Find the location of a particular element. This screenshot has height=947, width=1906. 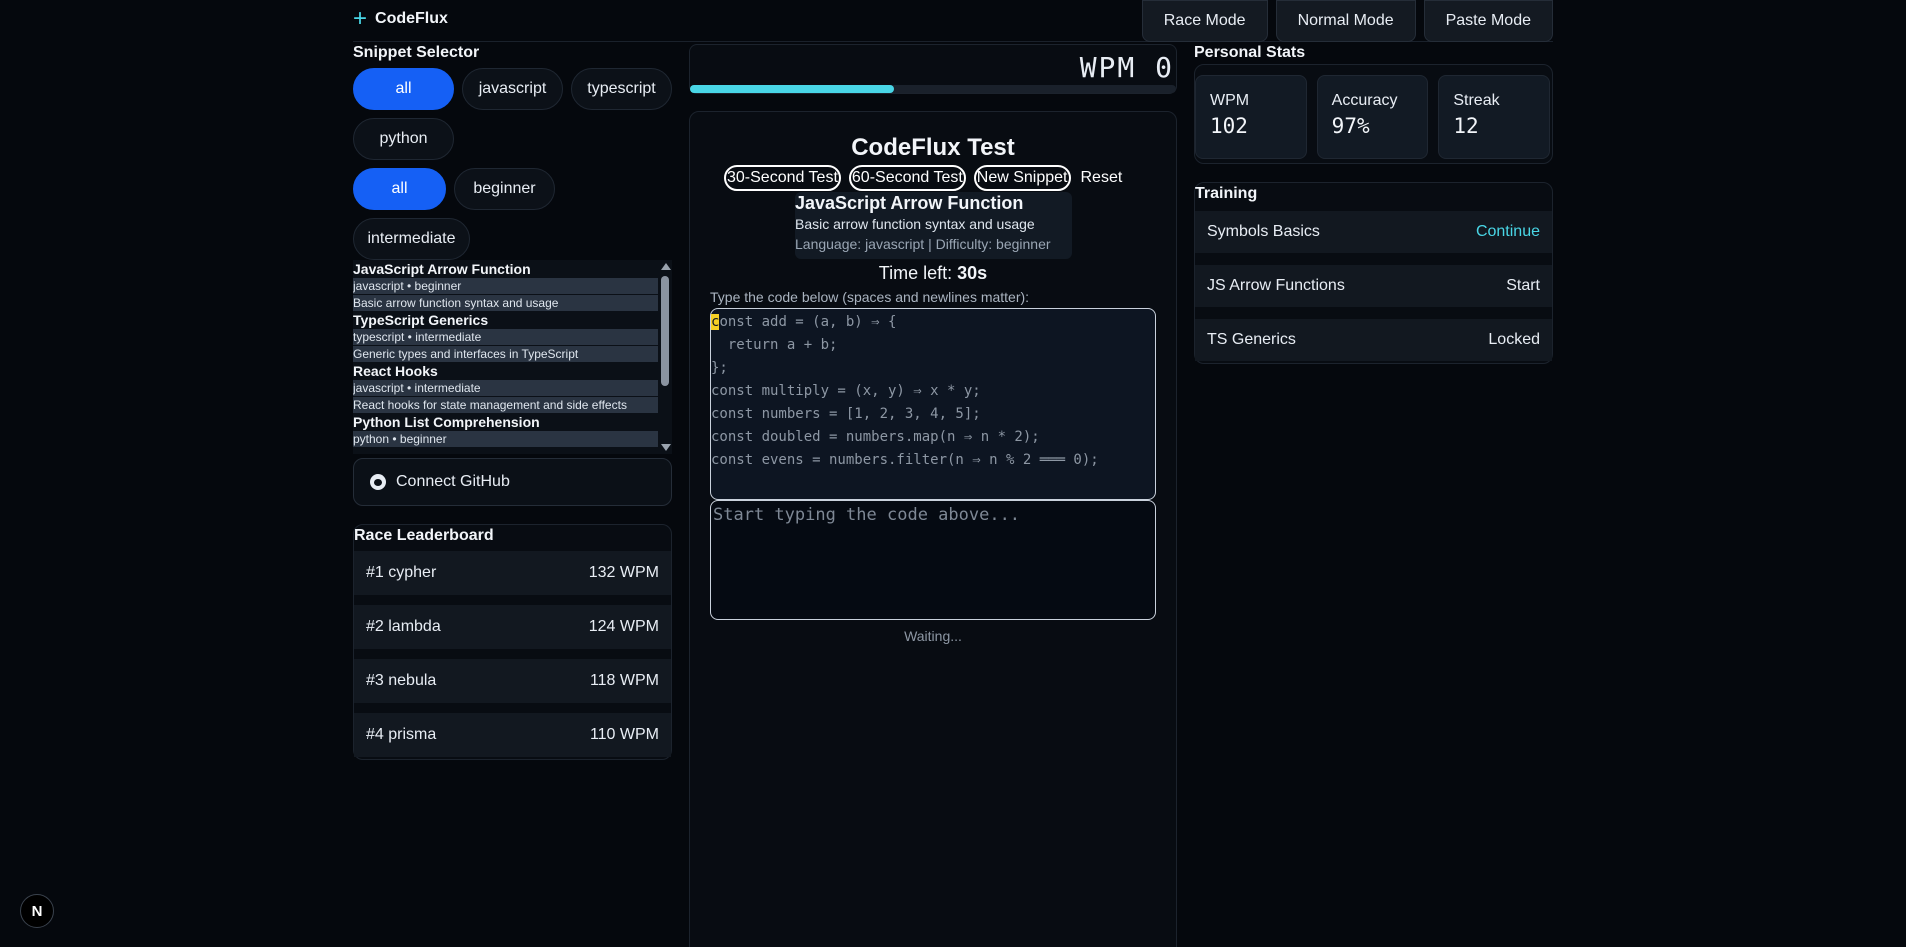

plus-icon: + is located at coordinates (360, 18).